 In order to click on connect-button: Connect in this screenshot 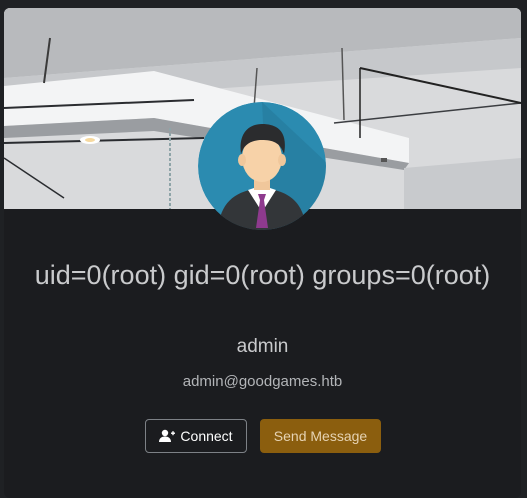, I will do `click(196, 436)`.